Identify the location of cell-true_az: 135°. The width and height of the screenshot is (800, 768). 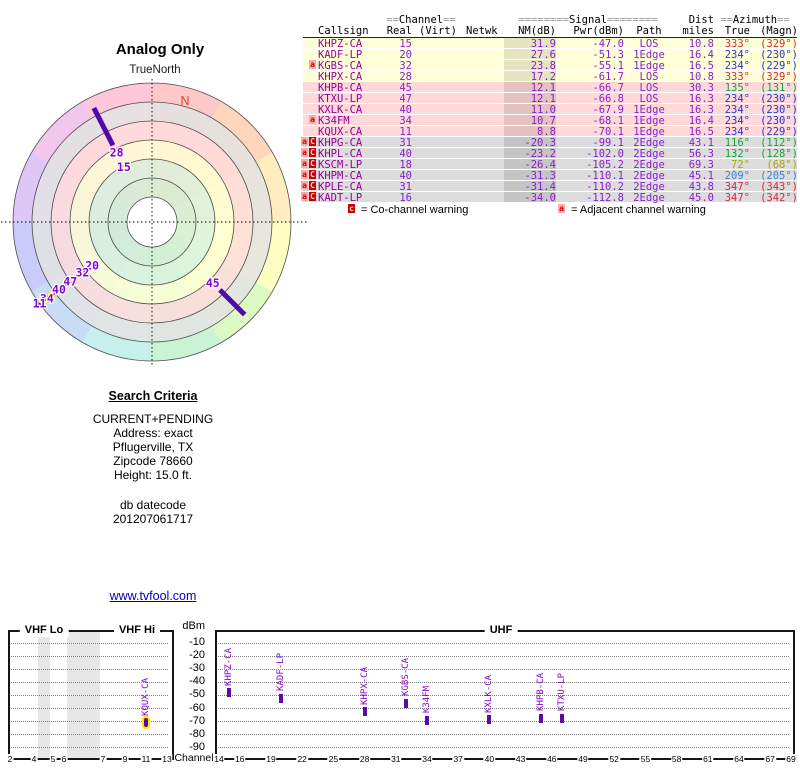
(737, 87).